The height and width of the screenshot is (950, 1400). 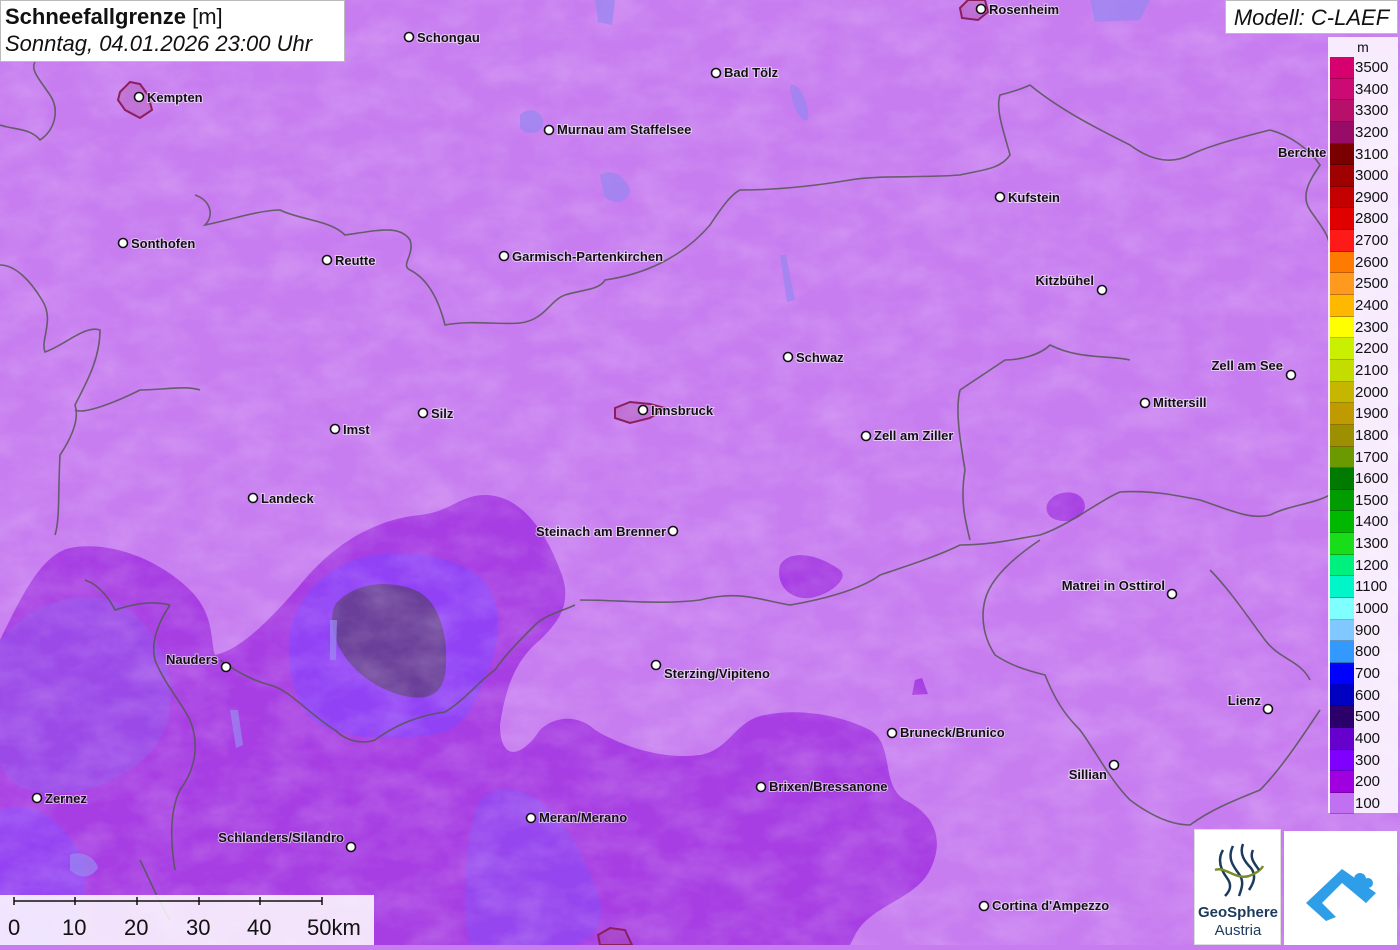 What do you see at coordinates (259, 927) in the screenshot?
I see `scale-label-40: 40` at bounding box center [259, 927].